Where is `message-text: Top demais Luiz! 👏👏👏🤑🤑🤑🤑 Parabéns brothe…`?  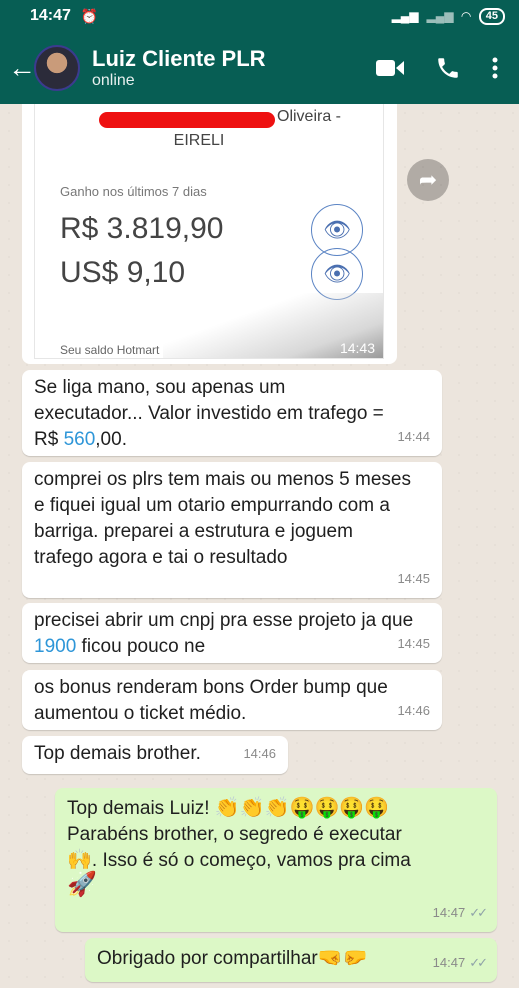 message-text: Top demais Luiz! 👏👏👏🤑🤑🤑🤑 Parabéns brothe… is located at coordinates (276, 848).